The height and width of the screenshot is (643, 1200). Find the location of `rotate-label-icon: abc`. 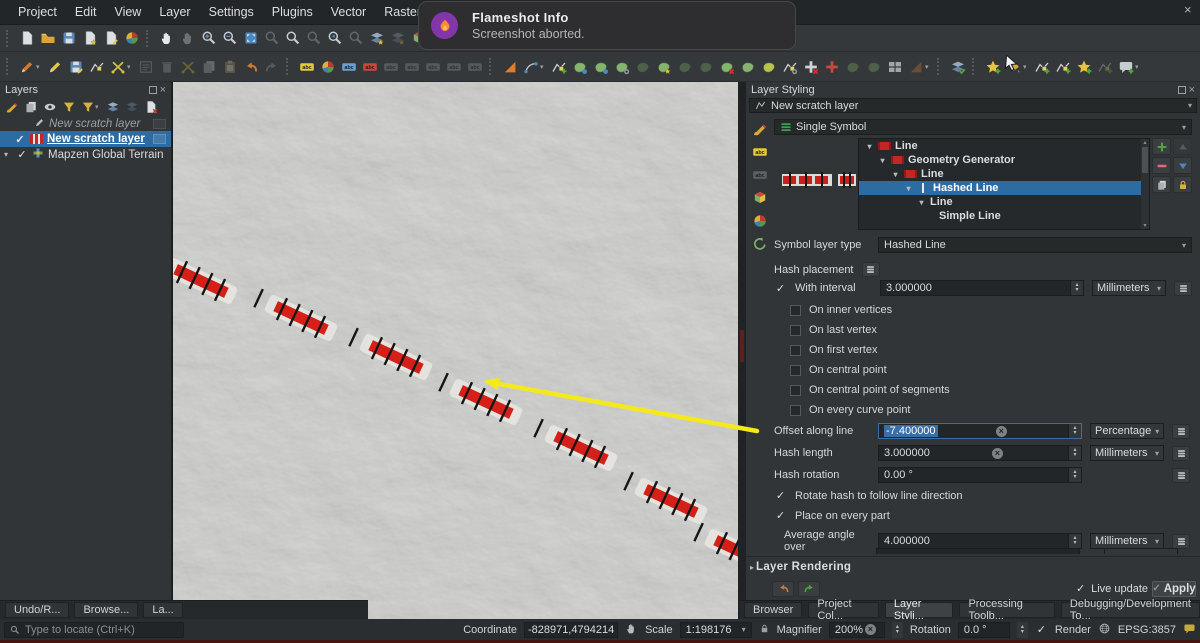

rotate-label-icon: abc is located at coordinates (454, 67).